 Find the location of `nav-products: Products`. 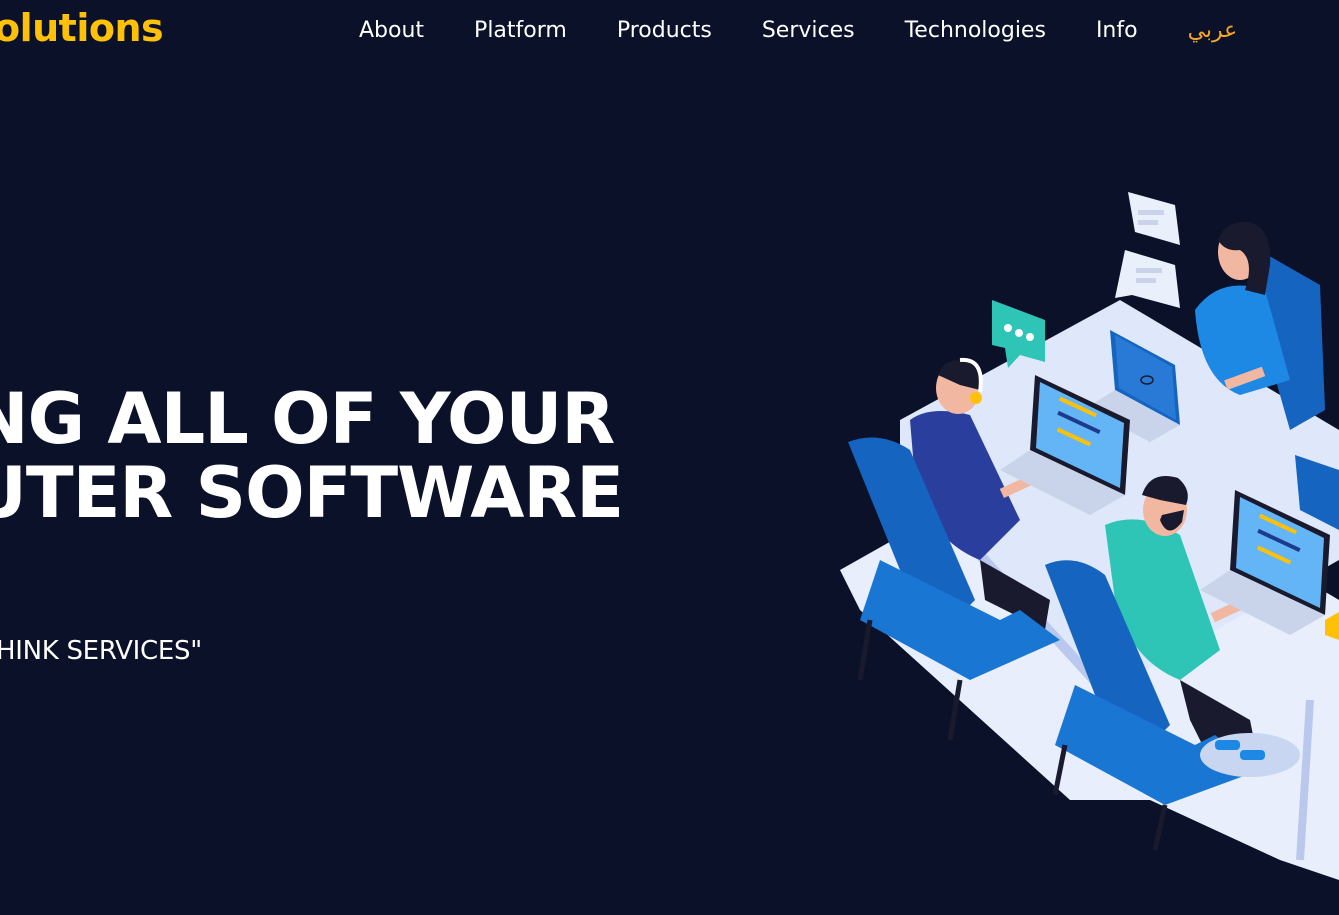

nav-products: Products is located at coordinates (664, 30).